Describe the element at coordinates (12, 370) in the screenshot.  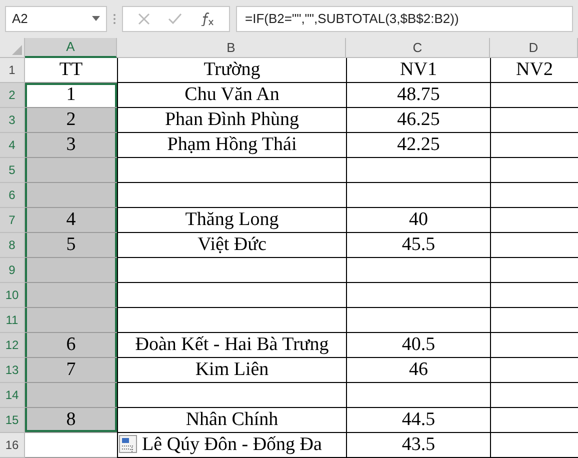
I see `row-header: 13` at that location.